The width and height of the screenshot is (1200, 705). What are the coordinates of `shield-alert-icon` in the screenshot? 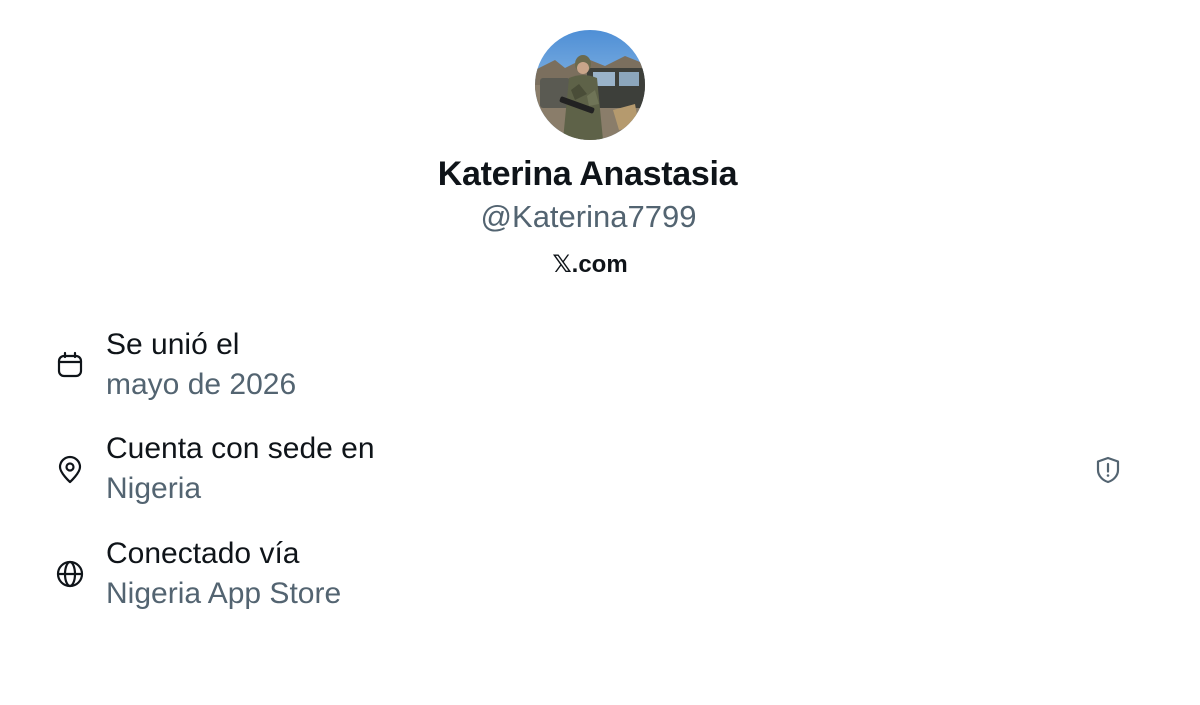 It's located at (1108, 470).